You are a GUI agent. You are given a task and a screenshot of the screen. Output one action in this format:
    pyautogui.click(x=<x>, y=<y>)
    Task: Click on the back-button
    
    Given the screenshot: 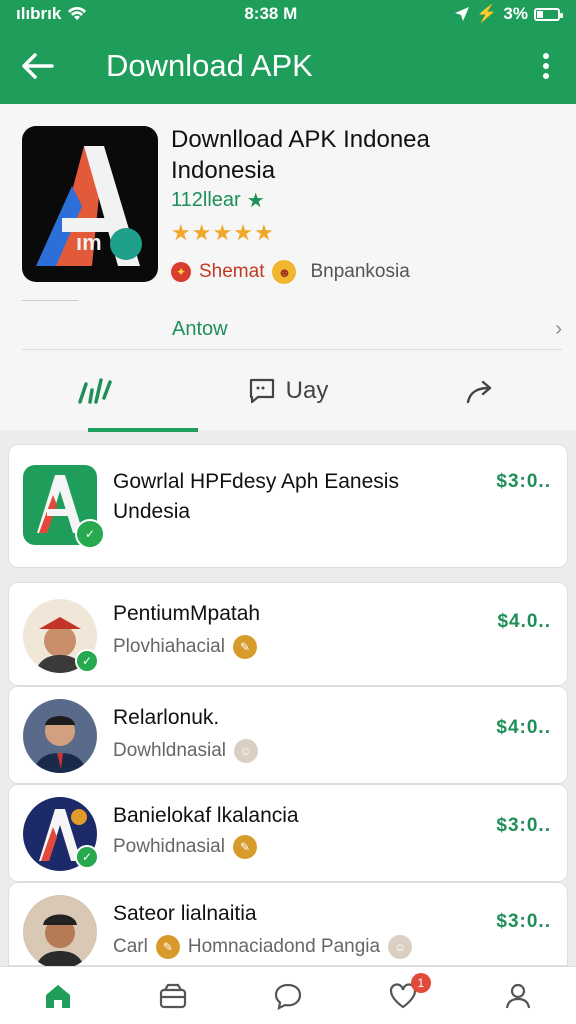 What is the action you would take?
    pyautogui.click(x=38, y=66)
    